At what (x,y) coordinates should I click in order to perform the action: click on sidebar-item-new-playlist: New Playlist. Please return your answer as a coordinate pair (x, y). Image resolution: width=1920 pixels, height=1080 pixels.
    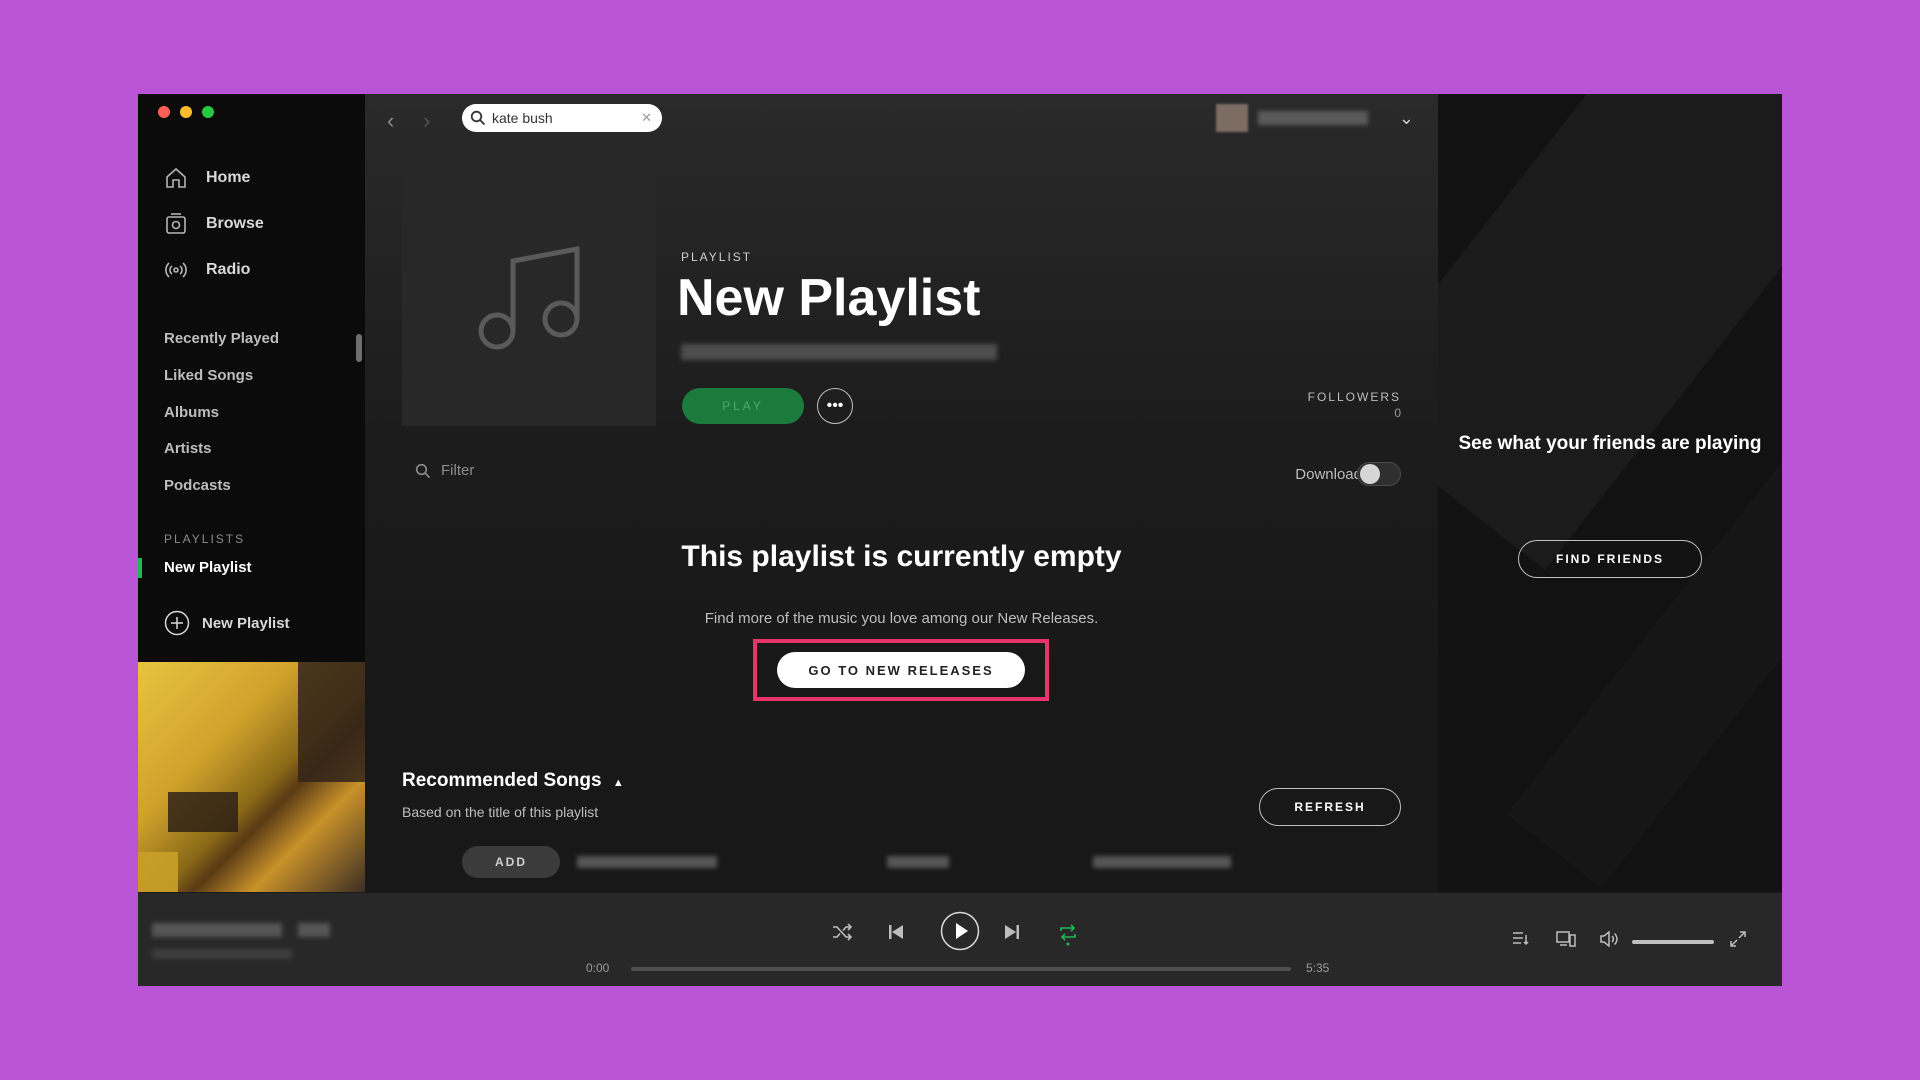
    Looking at the image, I should click on (208, 567).